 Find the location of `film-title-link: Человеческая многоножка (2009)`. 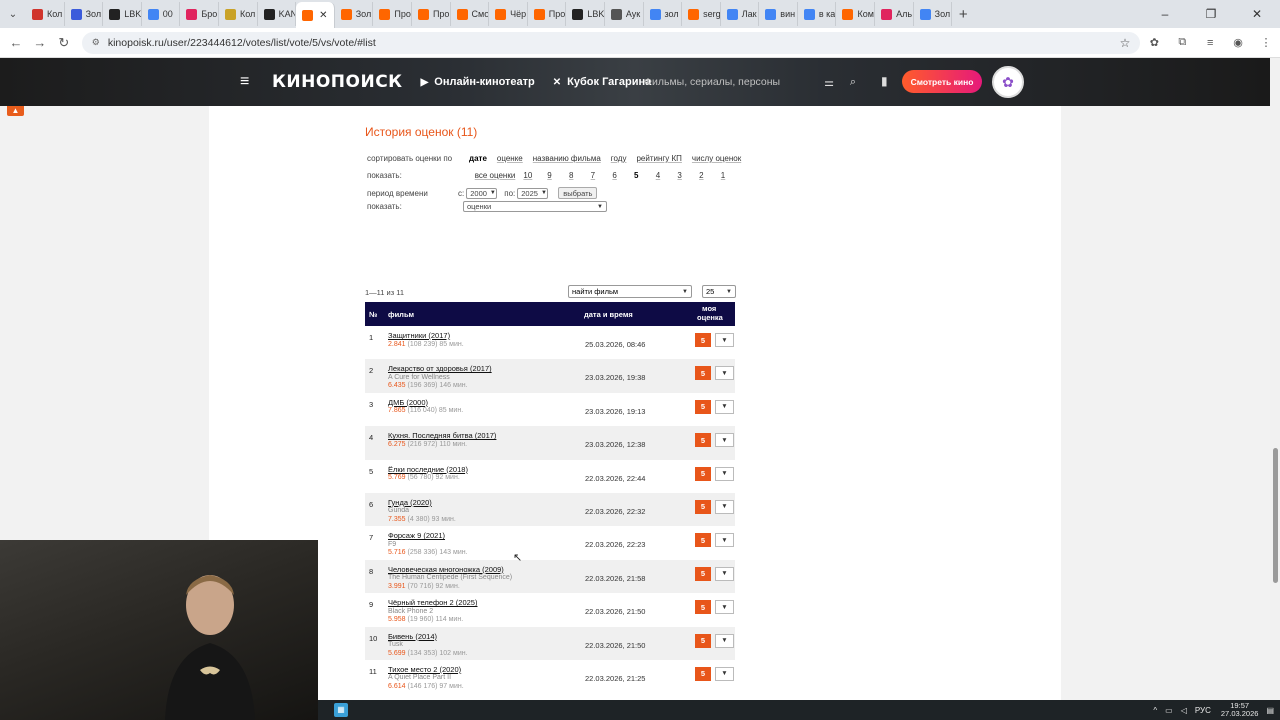

film-title-link: Человеческая многоножка (2009) is located at coordinates (450, 570).